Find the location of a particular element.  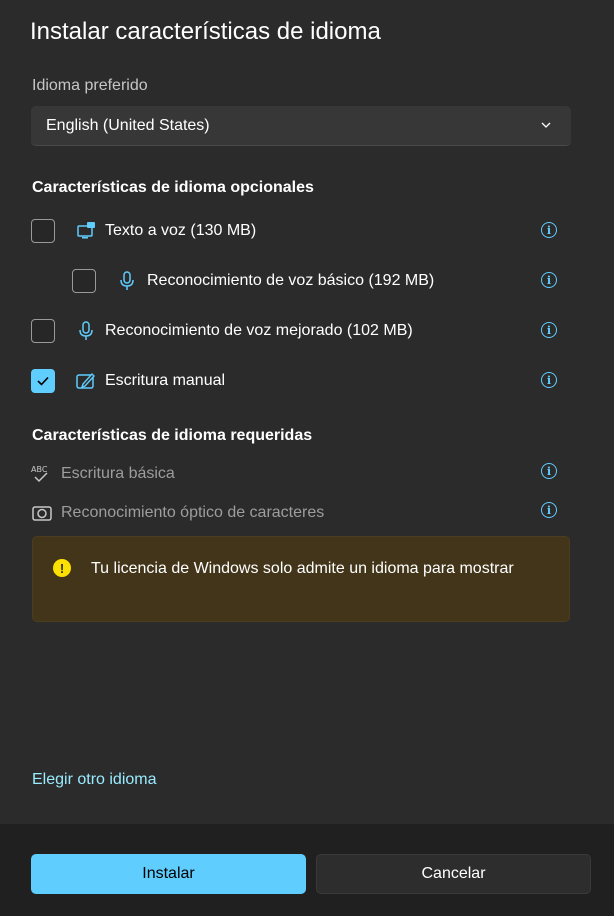

svg-text: ABC is located at coordinates (39, 469).